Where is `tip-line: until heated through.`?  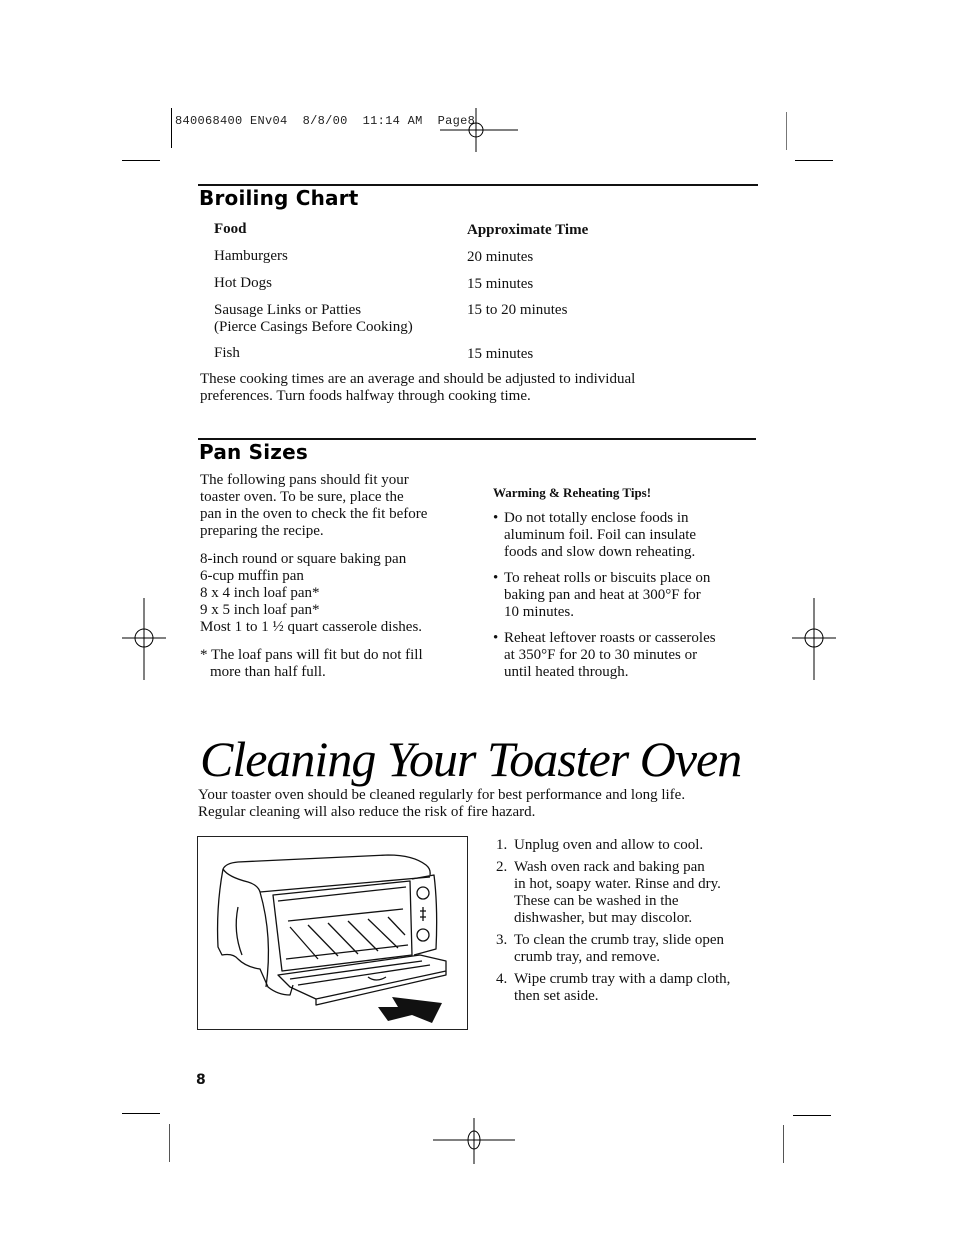 tip-line: until heated through. is located at coordinates (566, 672).